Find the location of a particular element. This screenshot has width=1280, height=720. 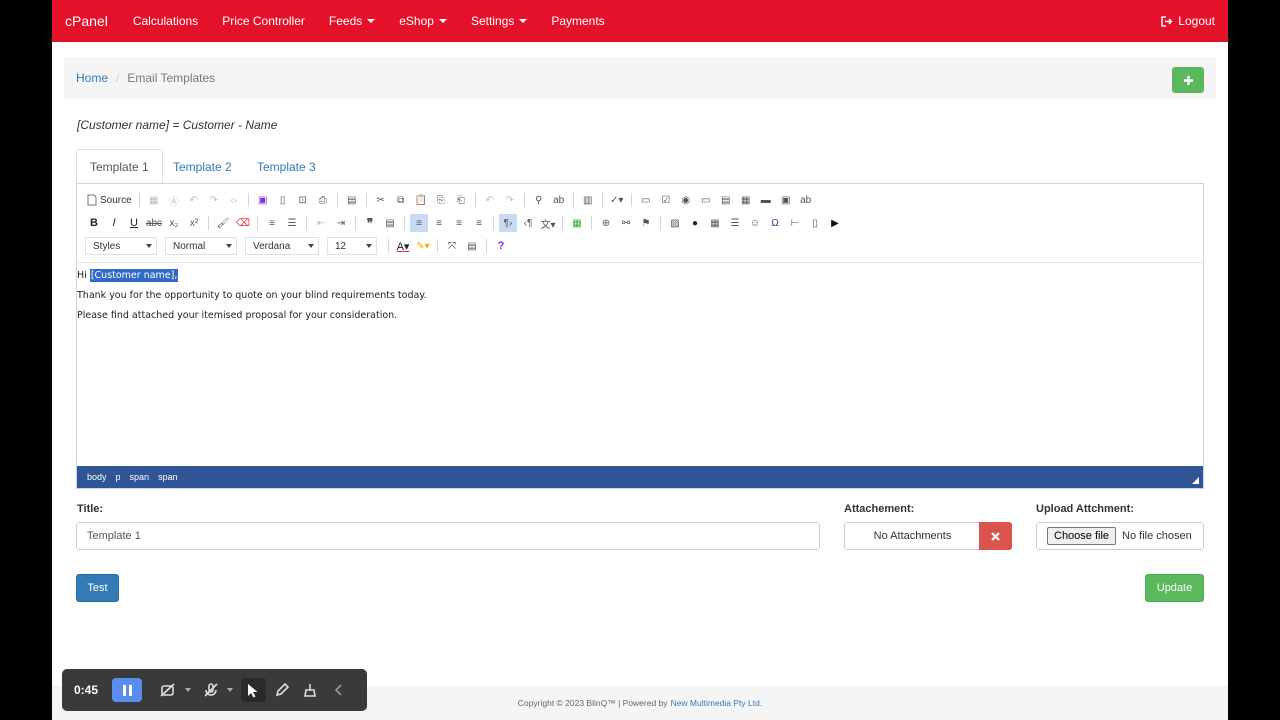

camera-off-button is located at coordinates (168, 690).